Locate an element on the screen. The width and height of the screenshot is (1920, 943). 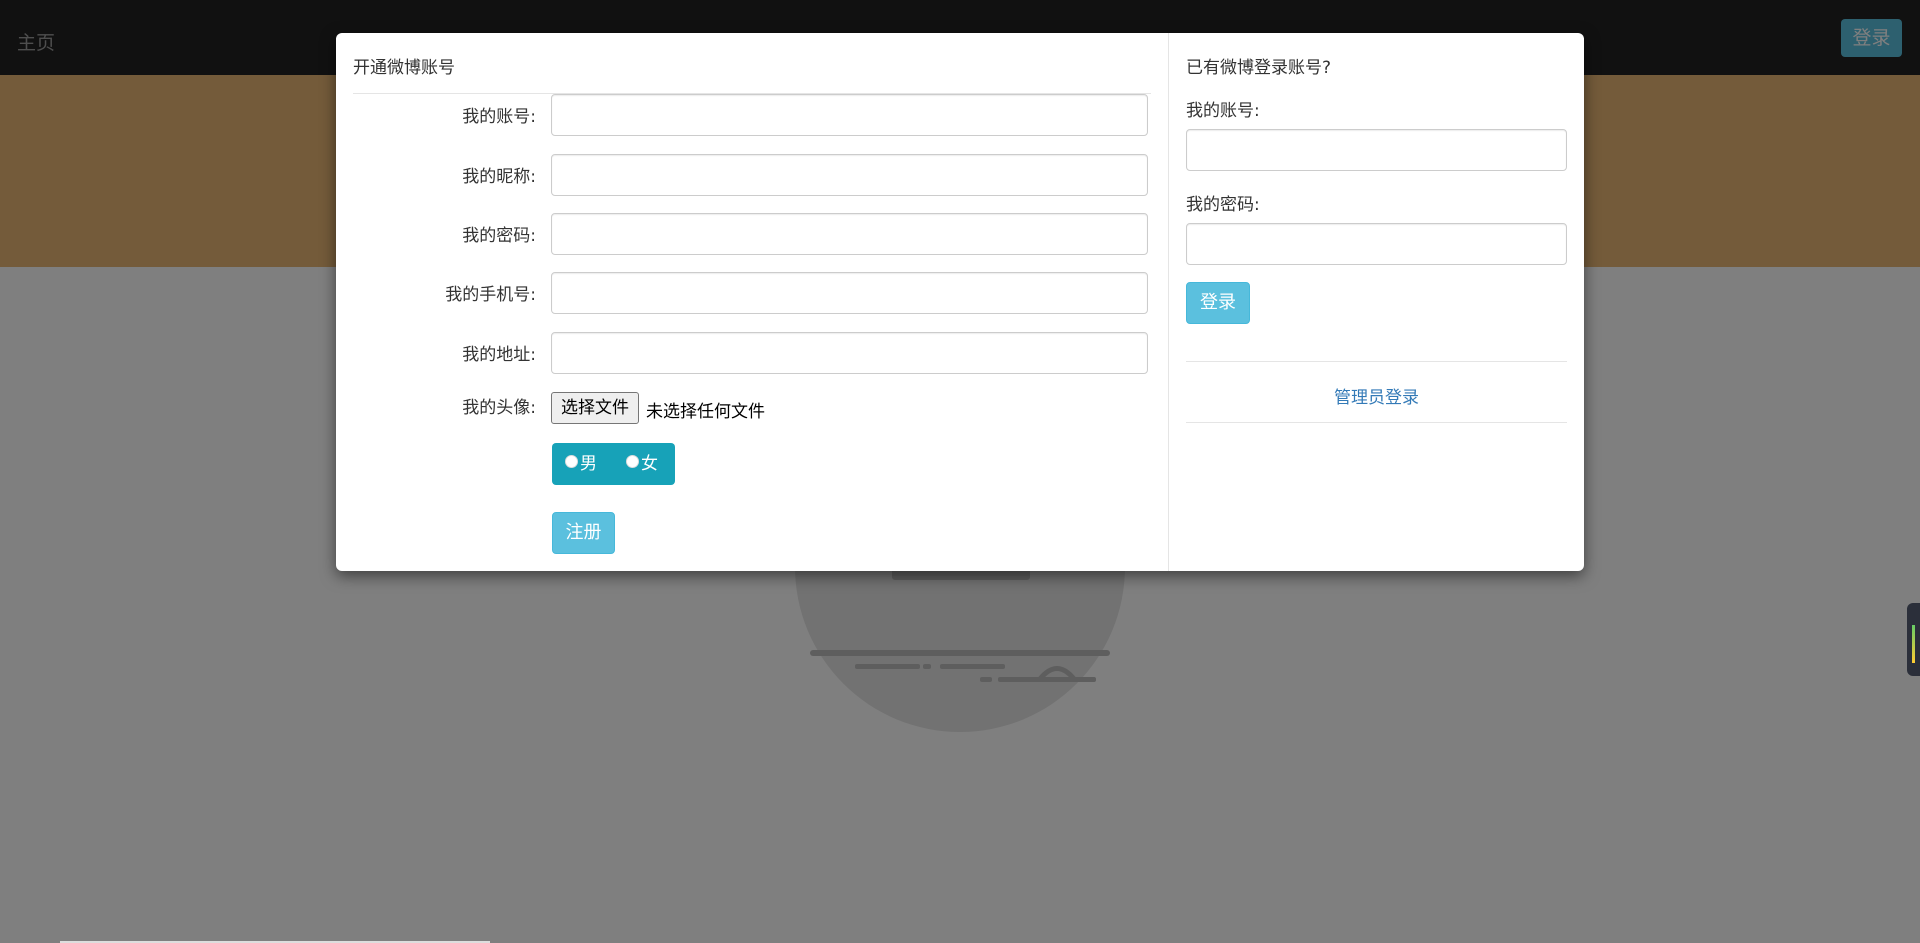
form-row-password: 我的密码: is located at coordinates (752, 234).